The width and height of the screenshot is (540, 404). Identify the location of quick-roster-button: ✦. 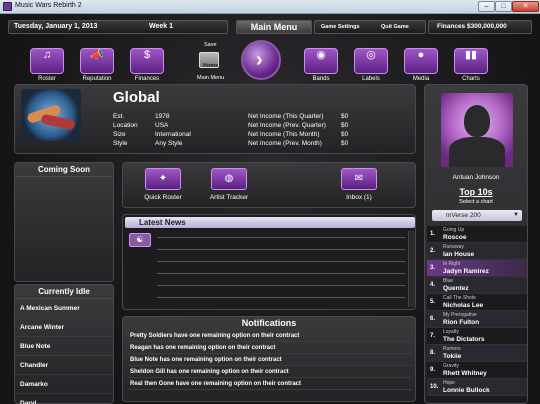
(163, 179).